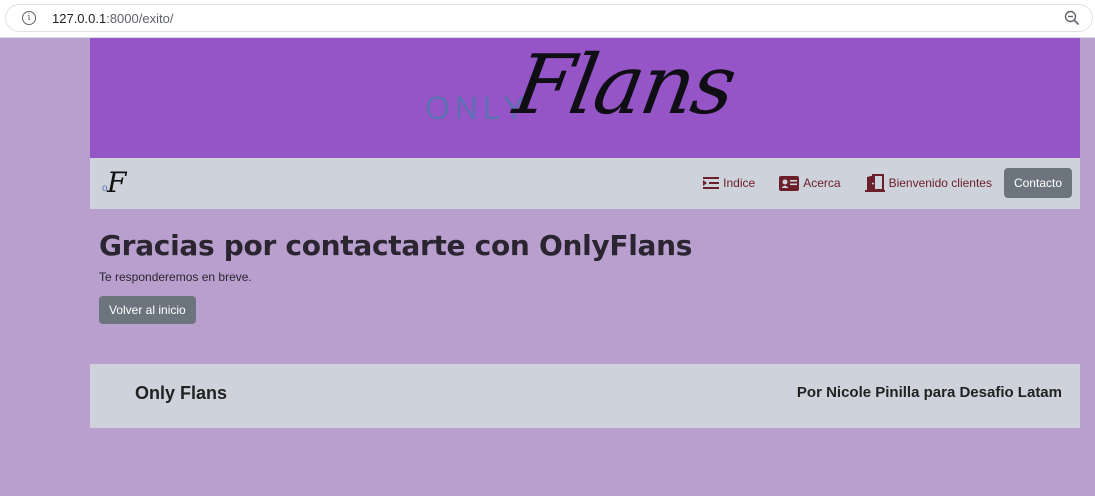 This screenshot has height=496, width=1095. What do you see at coordinates (739, 183) in the screenshot?
I see `nav-link-indice-label: Indice` at bounding box center [739, 183].